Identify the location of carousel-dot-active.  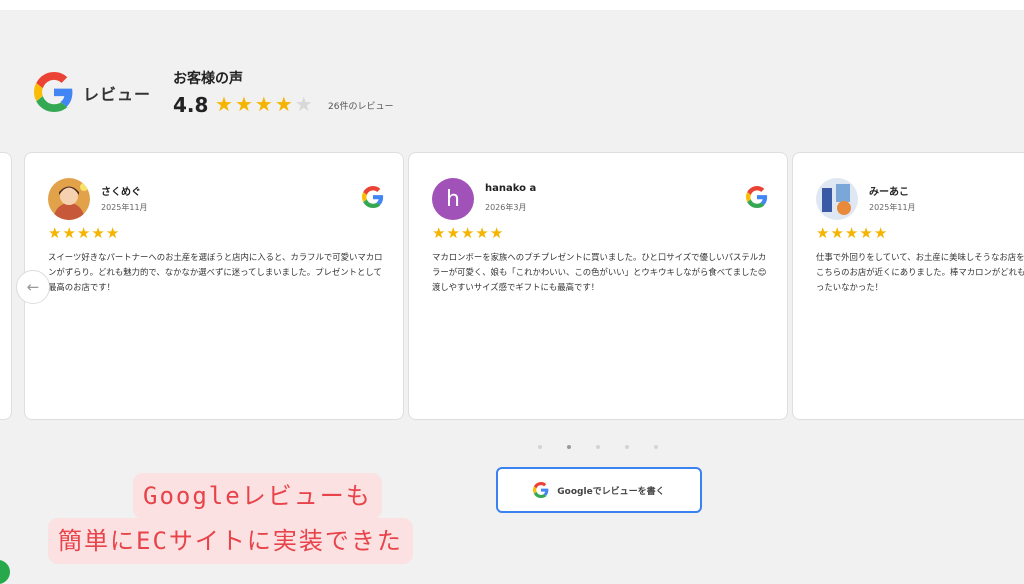
(569, 447).